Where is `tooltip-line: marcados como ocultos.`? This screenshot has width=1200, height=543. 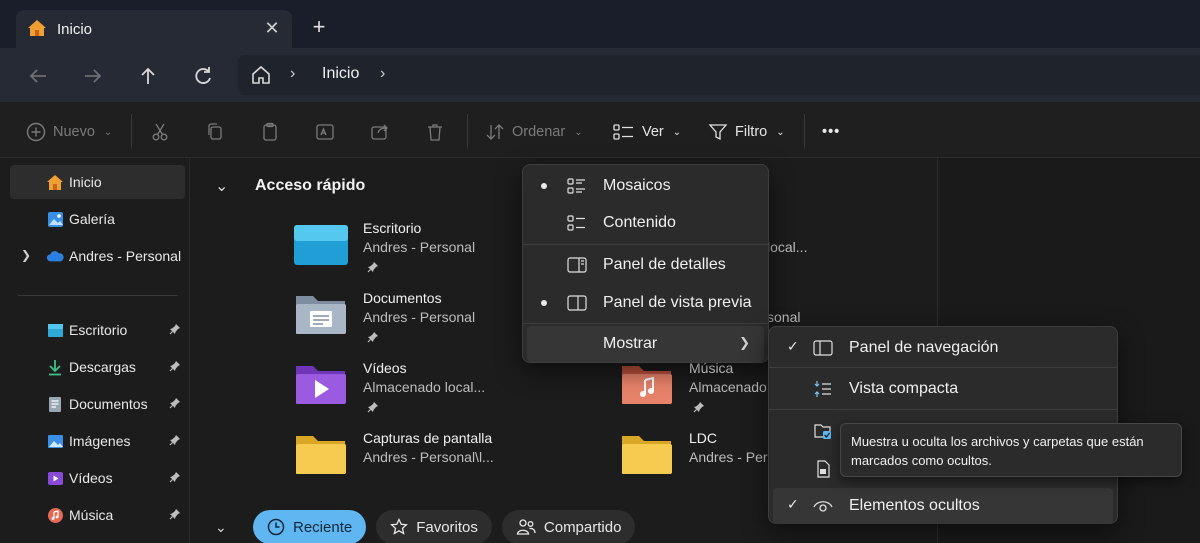 tooltip-line: marcados como ocultos. is located at coordinates (921, 460).